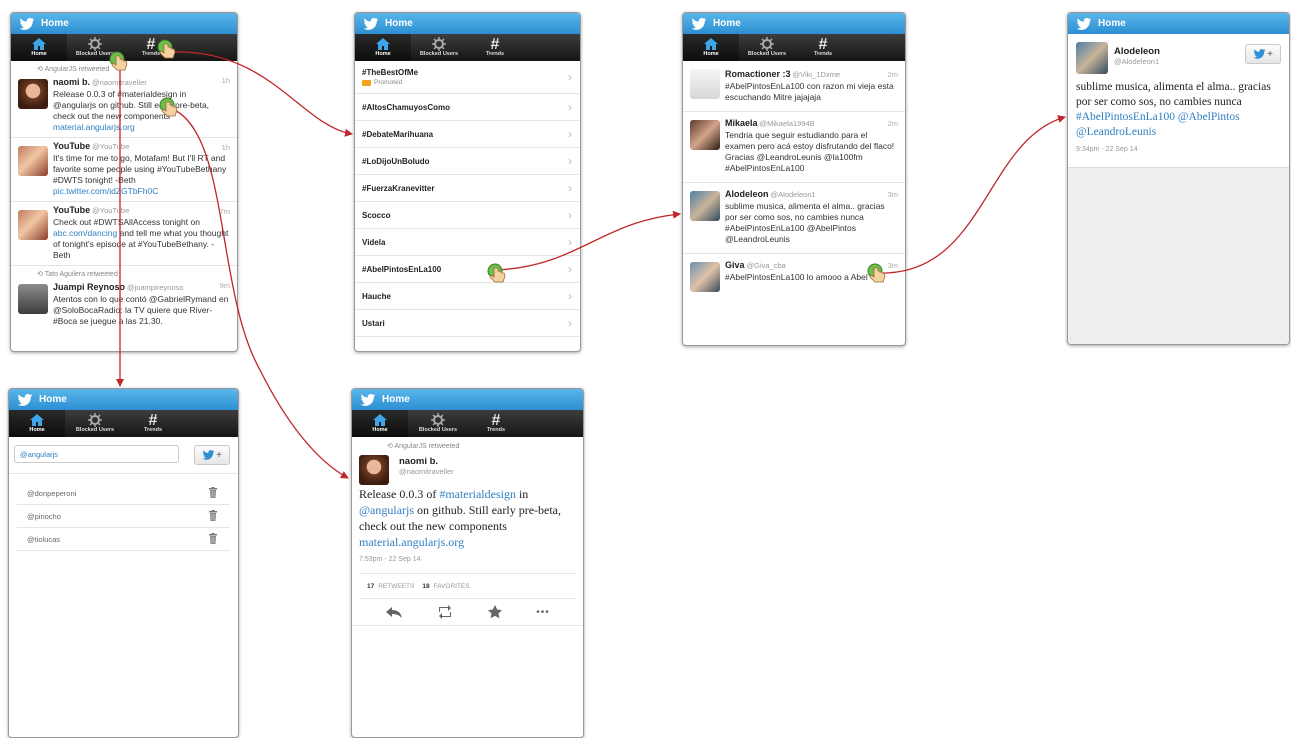 The height and width of the screenshot is (738, 1291). What do you see at coordinates (487, 461) in the screenshot?
I see `detail-author: naomi b.` at bounding box center [487, 461].